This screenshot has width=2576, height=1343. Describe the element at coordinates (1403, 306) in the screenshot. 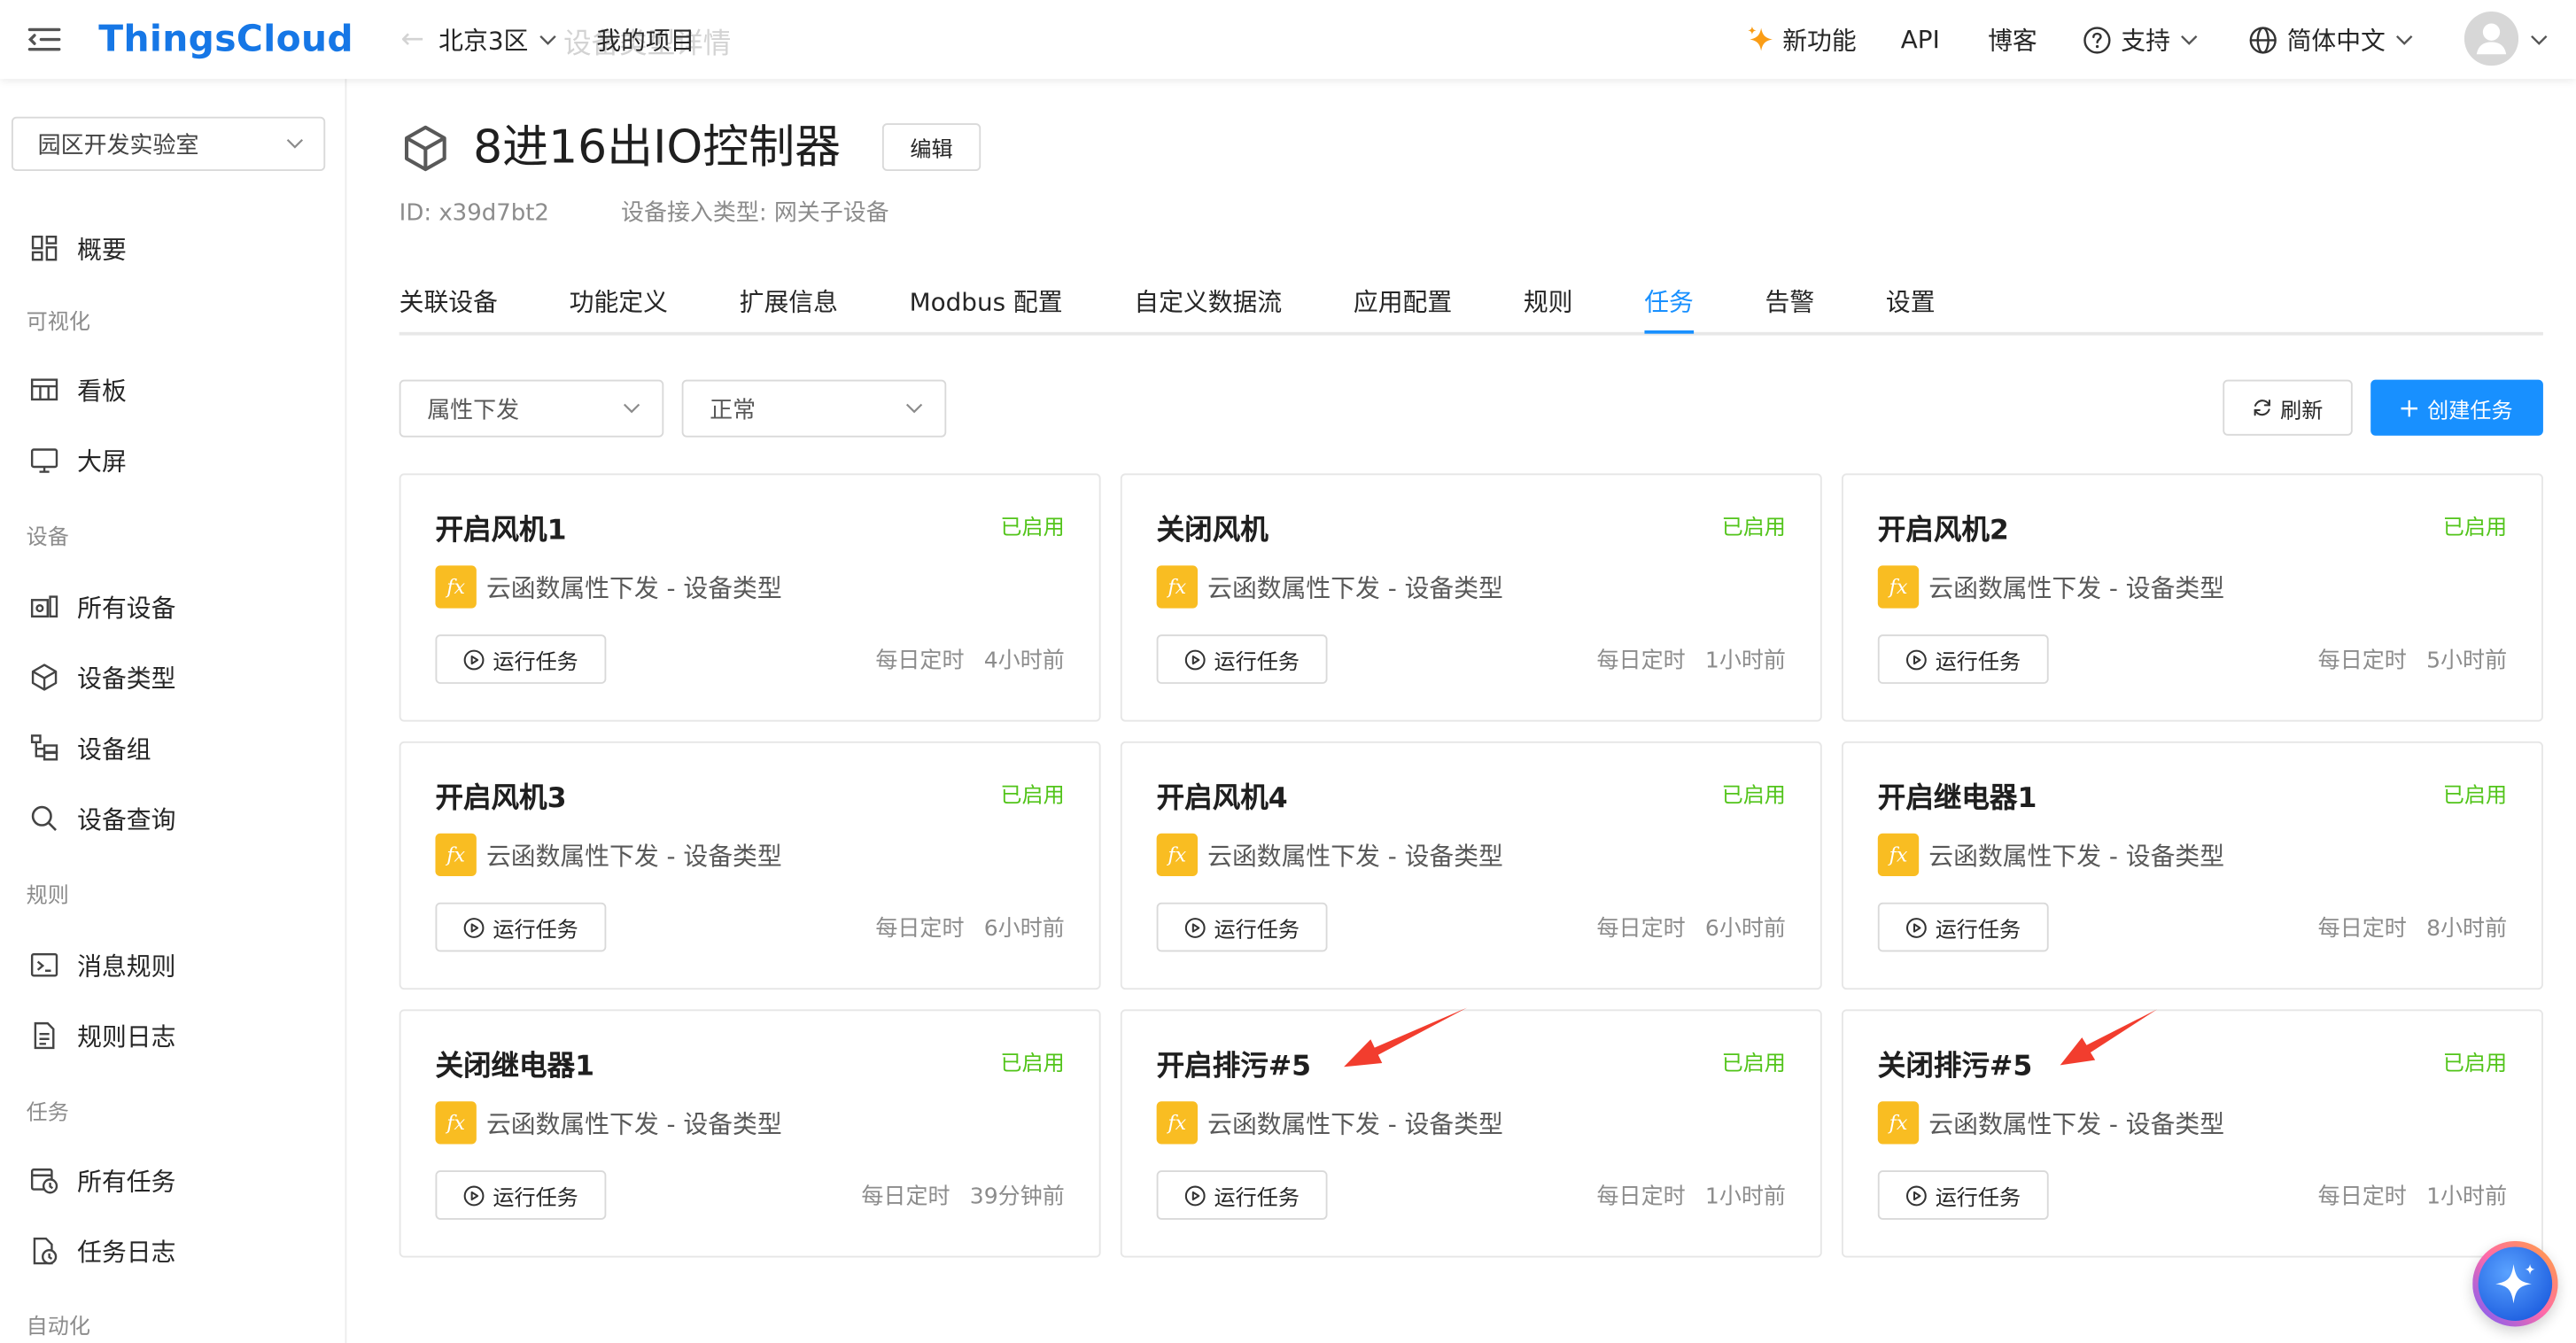

I see `tab-app-config: 应用配置` at that location.